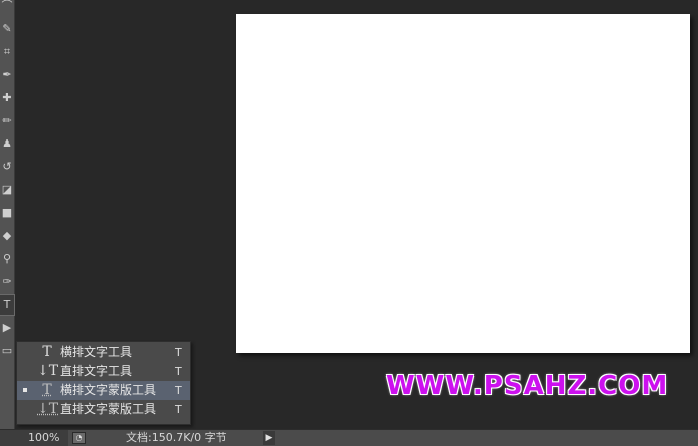 The width and height of the screenshot is (698, 446). Describe the element at coordinates (349, 437) in the screenshot. I see `status-bar: 100% ◔ 文档:150.7K/0 字节 ▶` at that location.